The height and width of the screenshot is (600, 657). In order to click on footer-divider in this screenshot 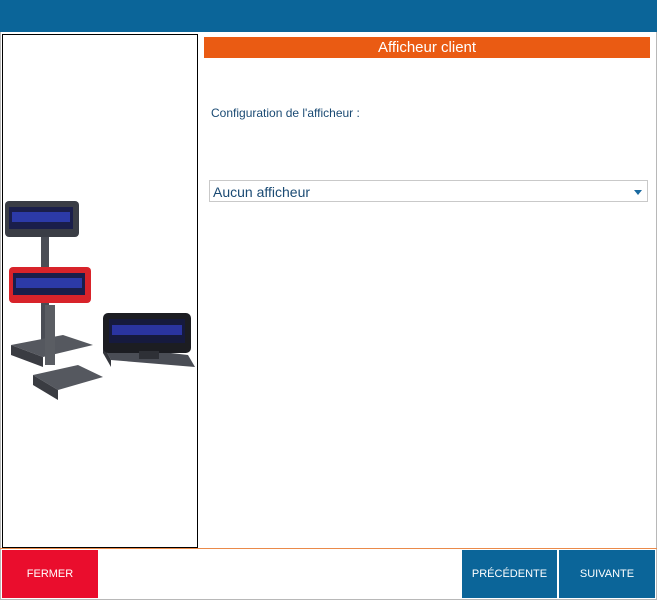, I will do `click(328, 548)`.